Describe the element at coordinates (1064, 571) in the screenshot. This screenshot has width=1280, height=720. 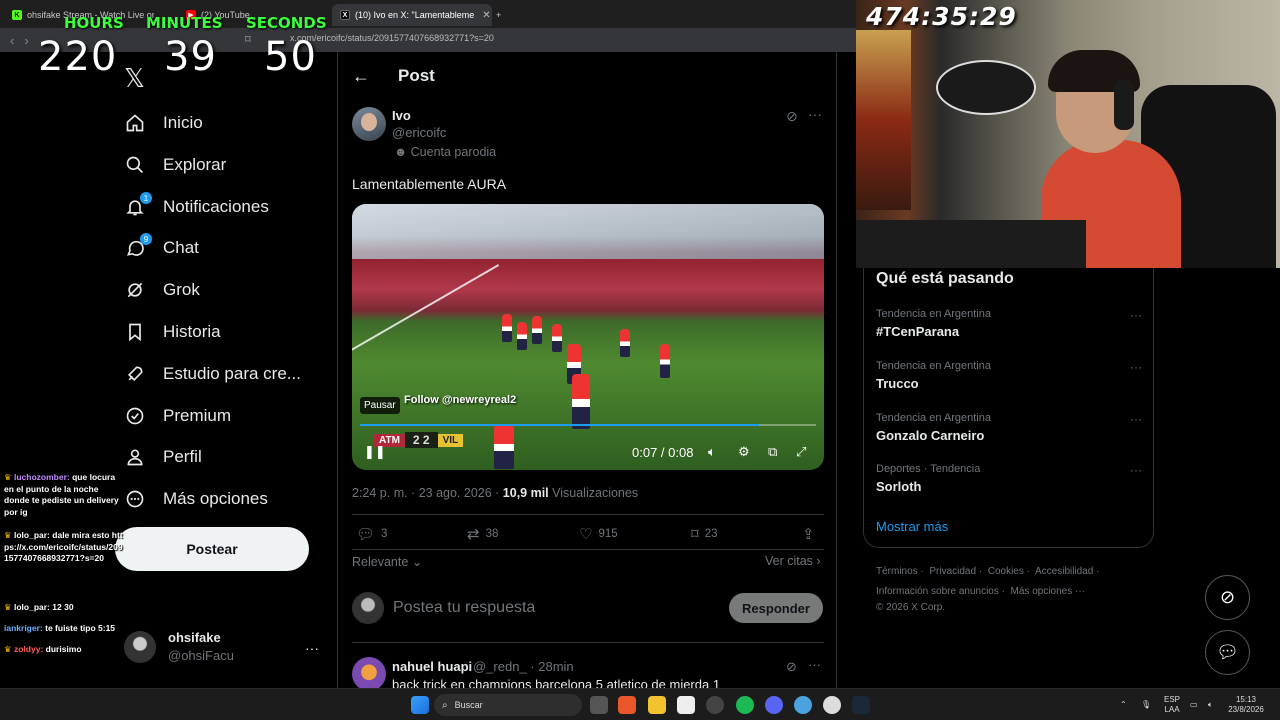
I see `footer-link: Accesibilidad` at that location.